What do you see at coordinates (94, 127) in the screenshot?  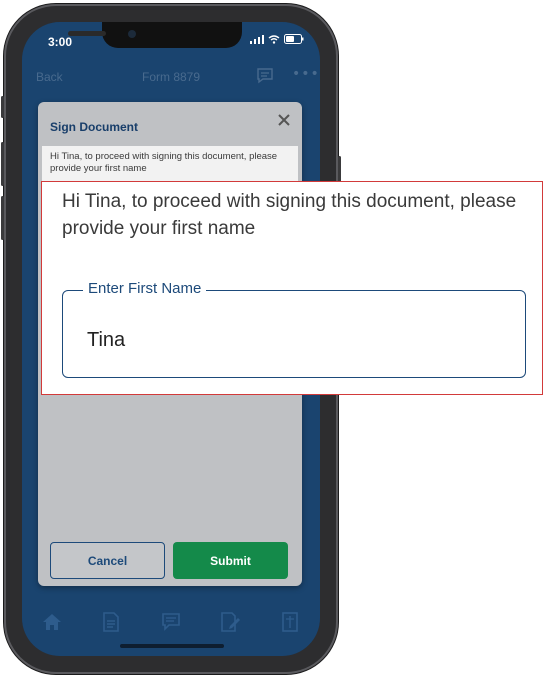 I see `dialog-title: Sign Document` at bounding box center [94, 127].